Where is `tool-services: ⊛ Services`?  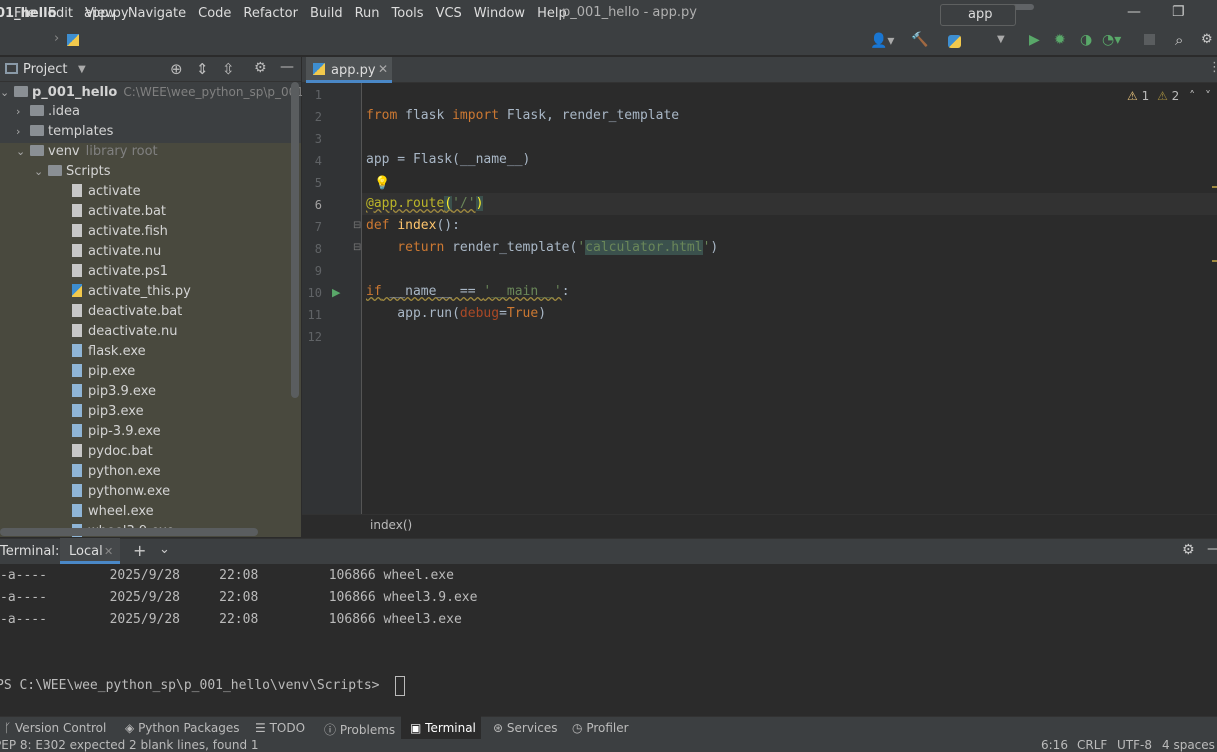
tool-services: ⊛ Services is located at coordinates (525, 728).